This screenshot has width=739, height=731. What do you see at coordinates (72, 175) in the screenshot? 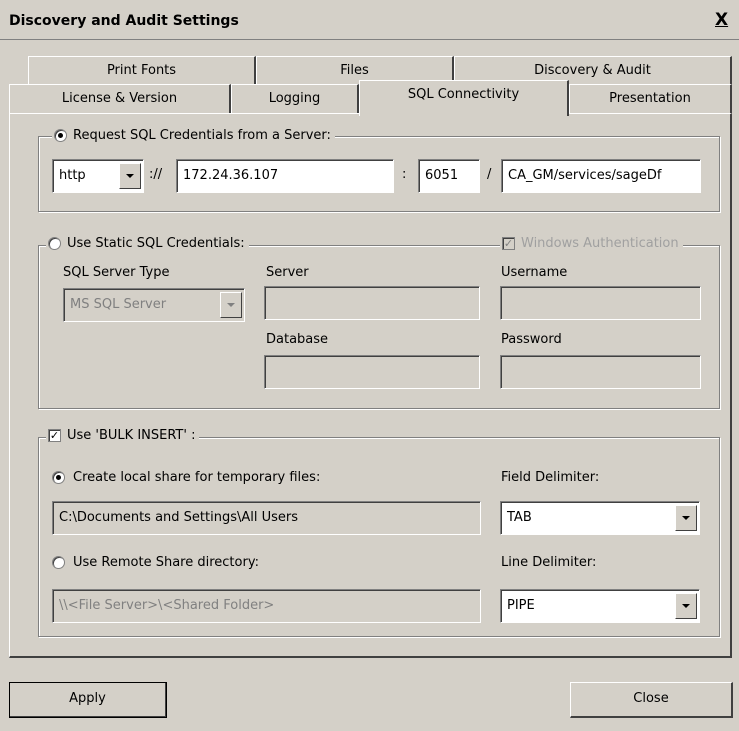
I see `protocol-value: http` at bounding box center [72, 175].